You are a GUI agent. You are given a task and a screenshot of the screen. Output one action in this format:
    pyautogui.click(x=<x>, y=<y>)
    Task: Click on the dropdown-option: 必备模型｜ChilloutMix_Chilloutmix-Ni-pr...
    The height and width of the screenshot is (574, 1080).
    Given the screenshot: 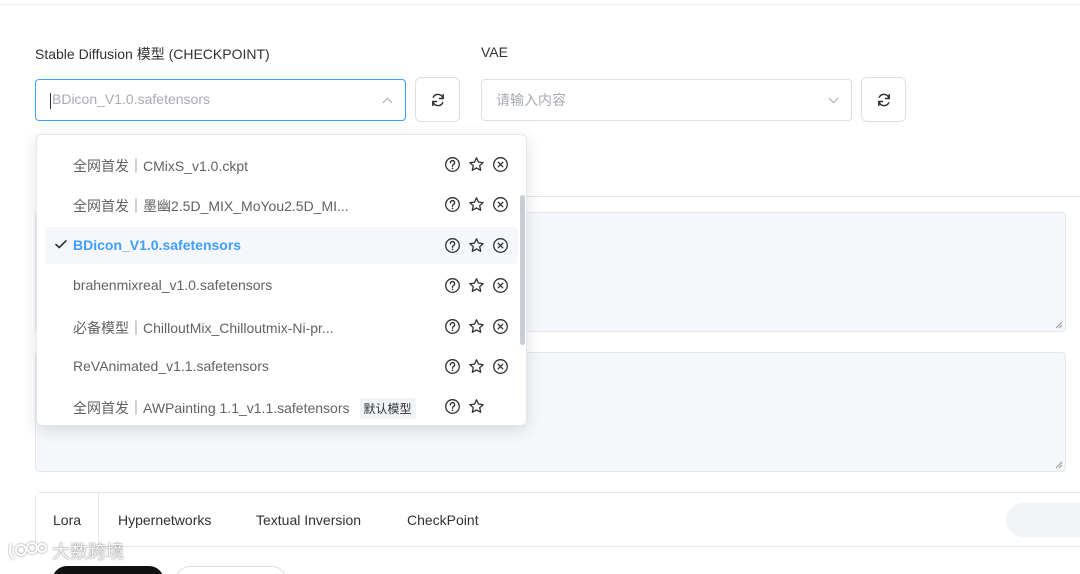 What is the action you would take?
    pyautogui.click(x=281, y=326)
    